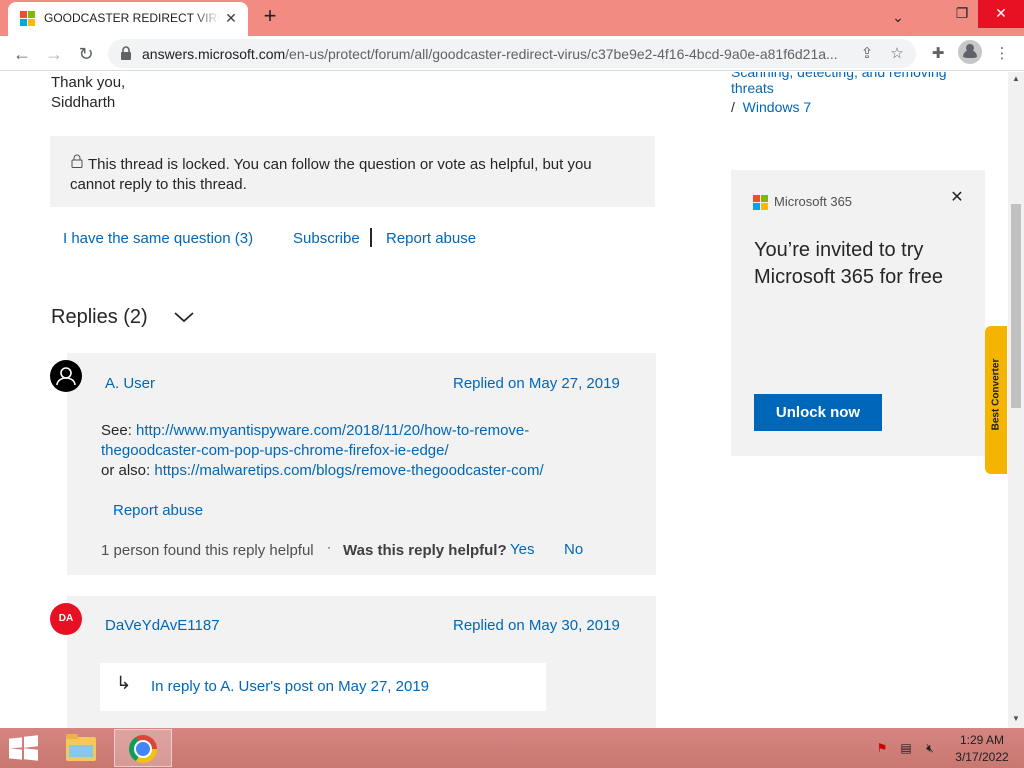 The width and height of the screenshot is (1024, 768). I want to click on breadcrumb-threats: threats, so click(752, 88).